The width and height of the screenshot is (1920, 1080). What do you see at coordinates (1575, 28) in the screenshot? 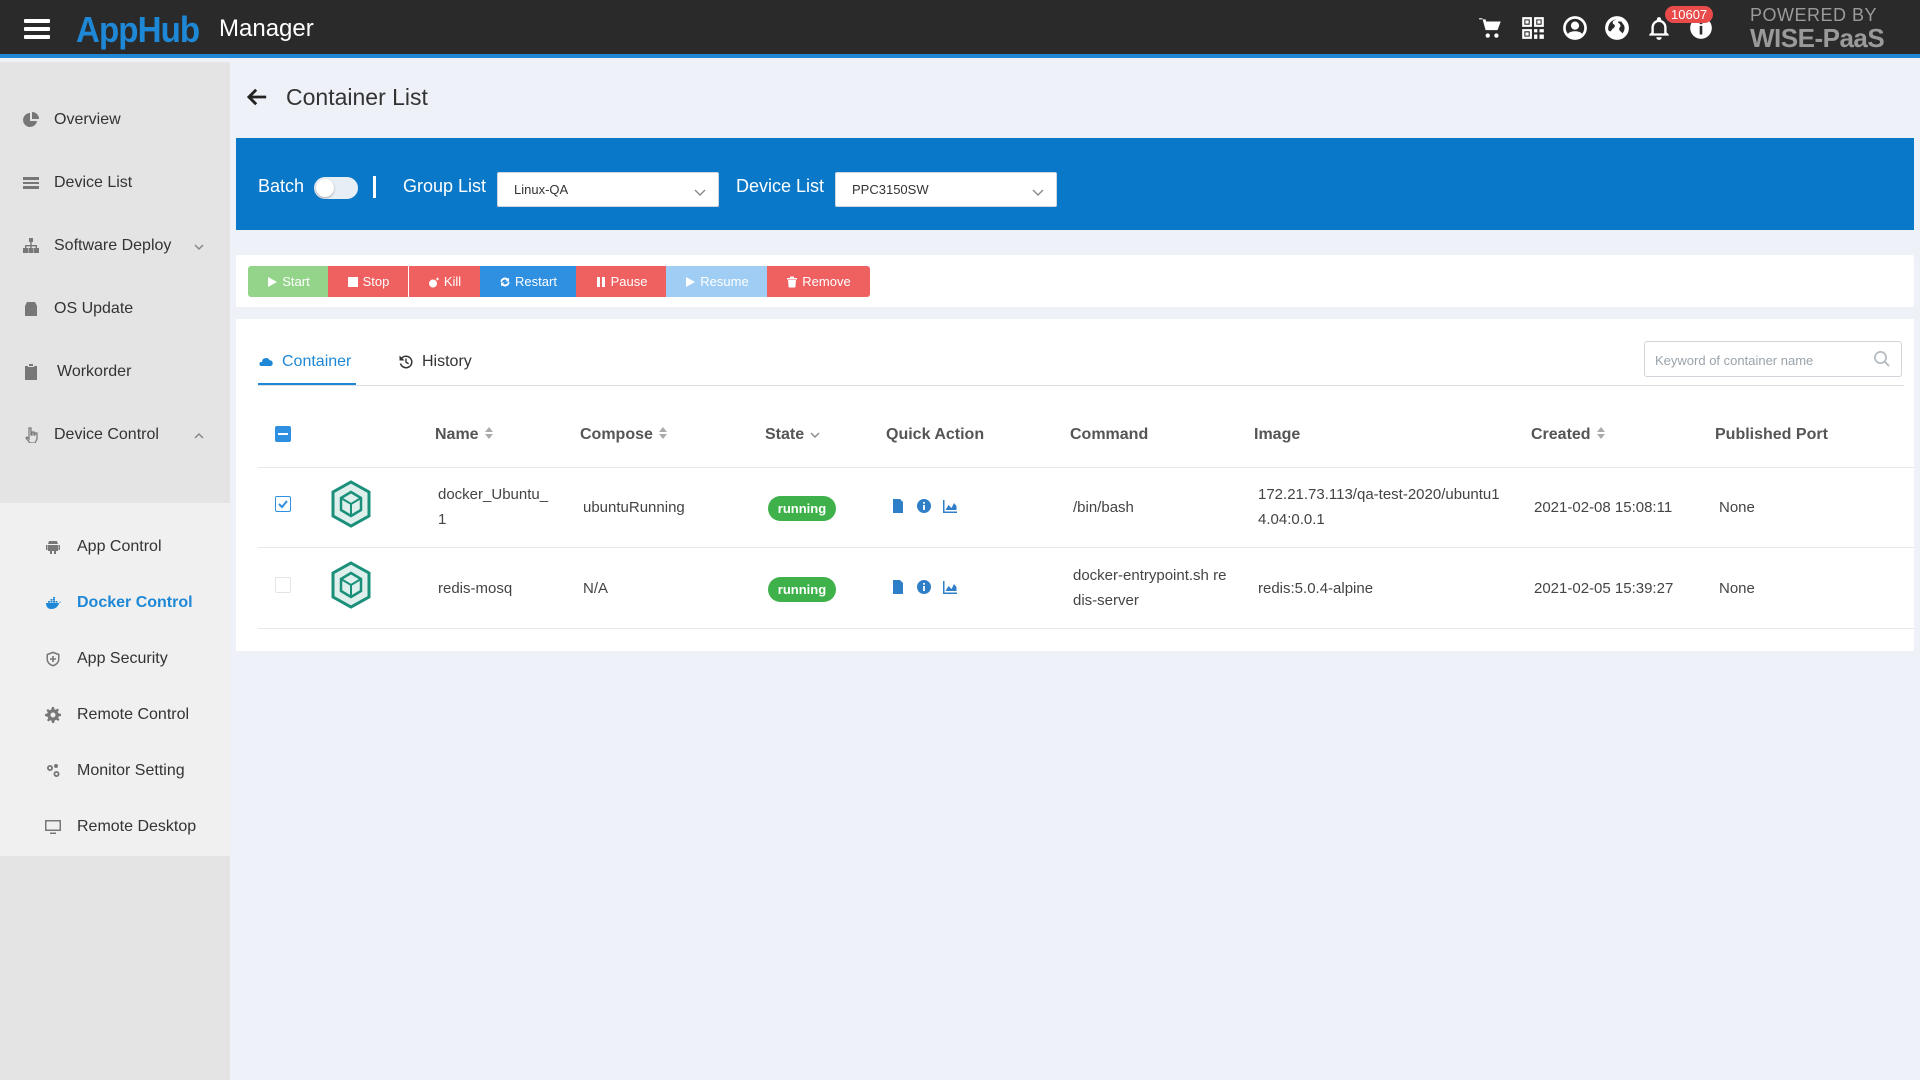
I see `user-circle-icon` at bounding box center [1575, 28].